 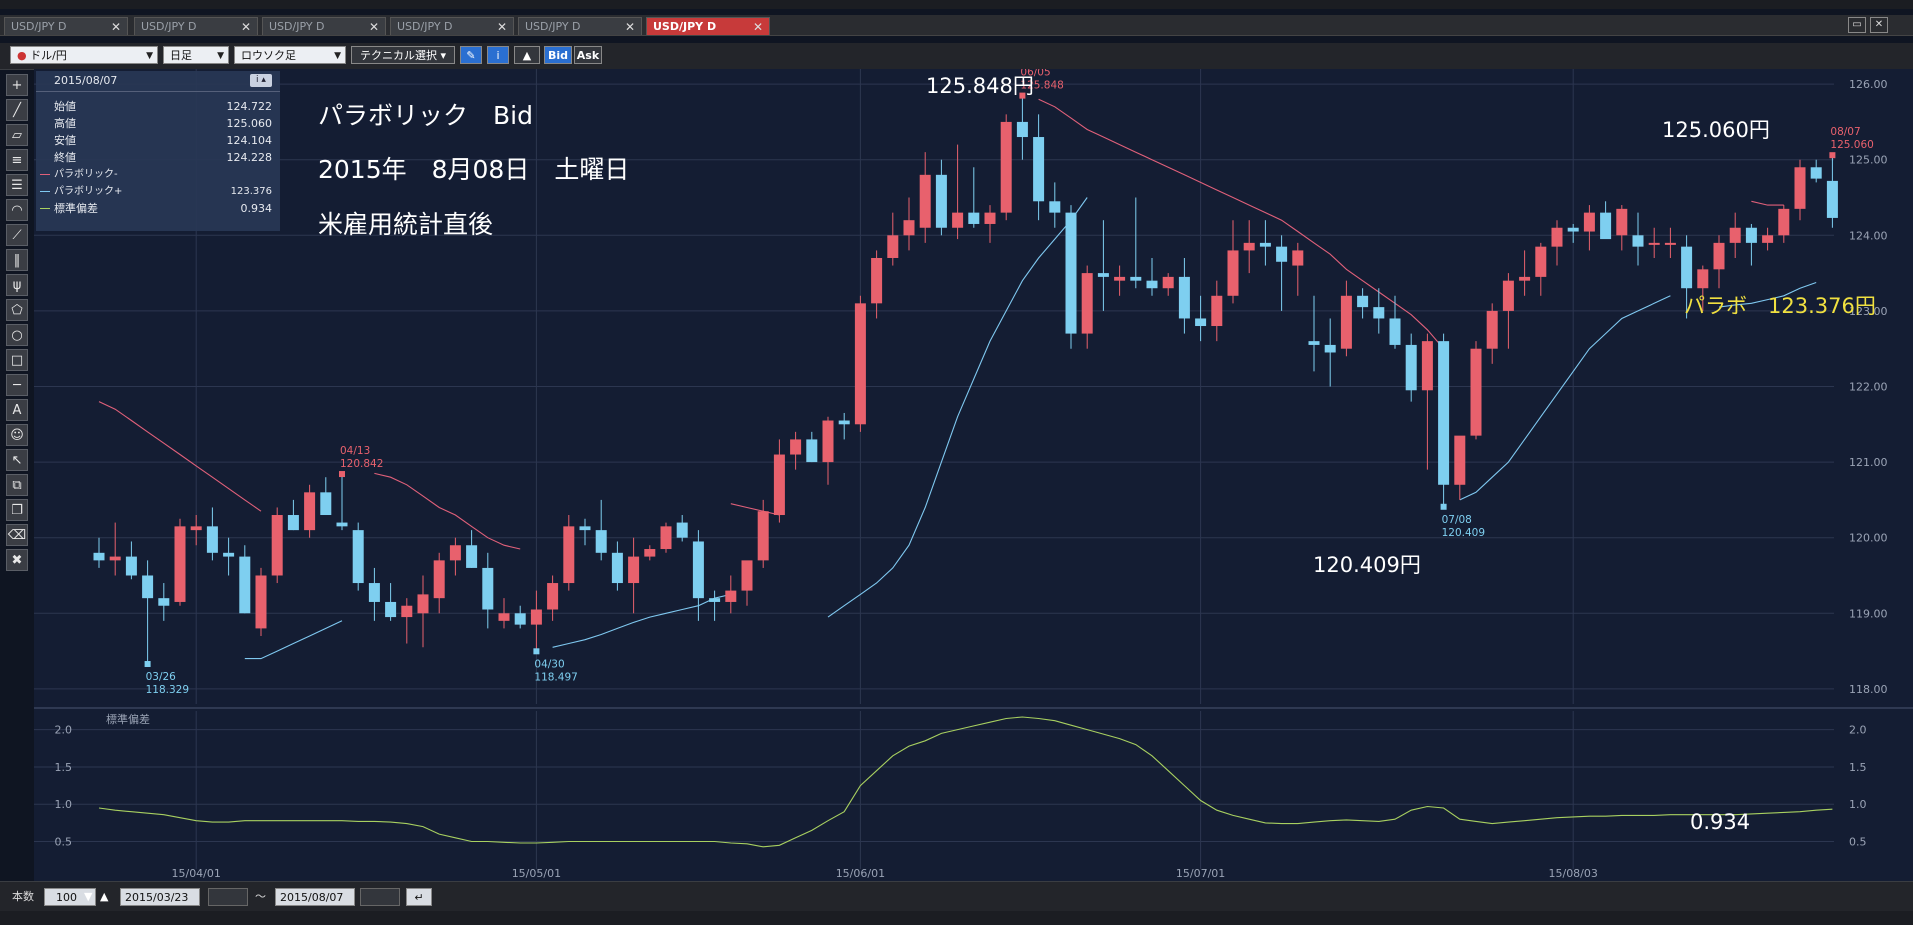 What do you see at coordinates (17, 260) in the screenshot?
I see `vlines-icon: ‖` at bounding box center [17, 260].